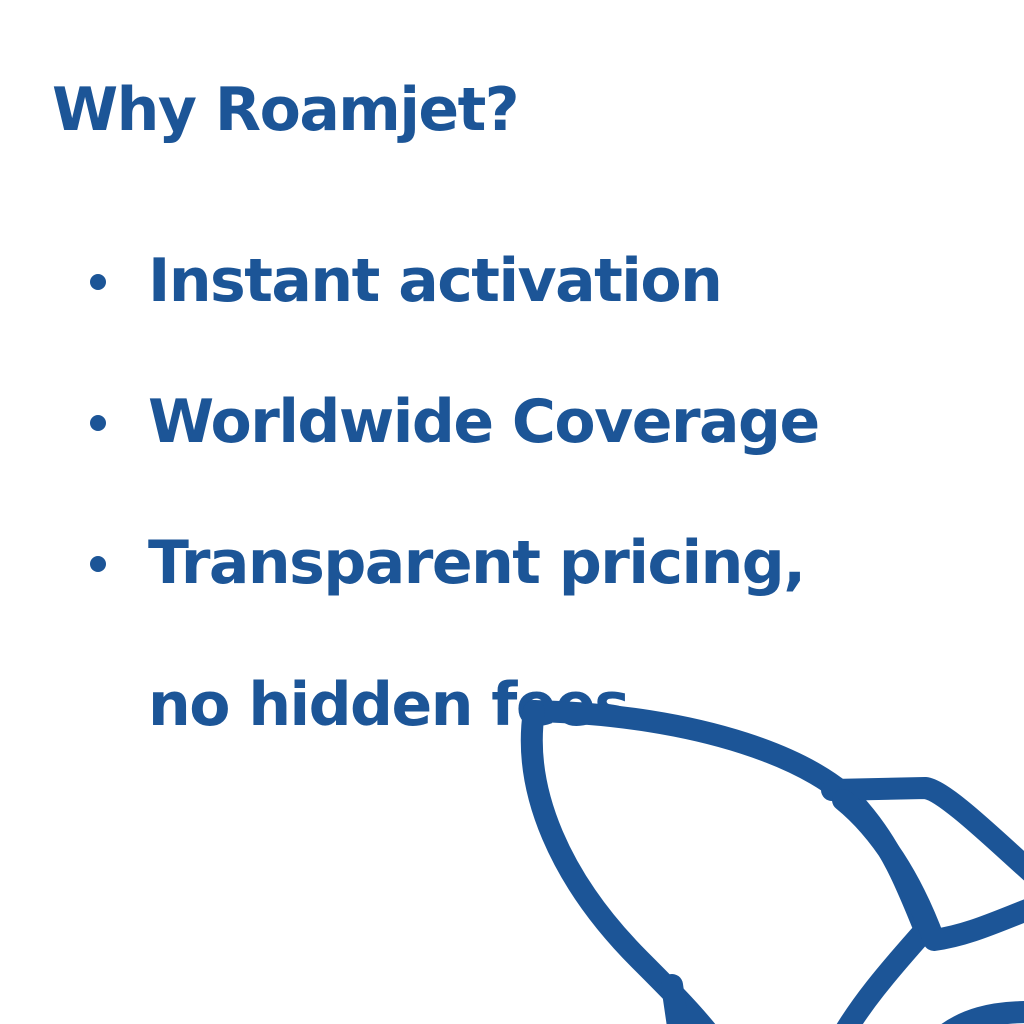  Describe the element at coordinates (435, 281) in the screenshot. I see `feature-label: Instant activation` at that location.